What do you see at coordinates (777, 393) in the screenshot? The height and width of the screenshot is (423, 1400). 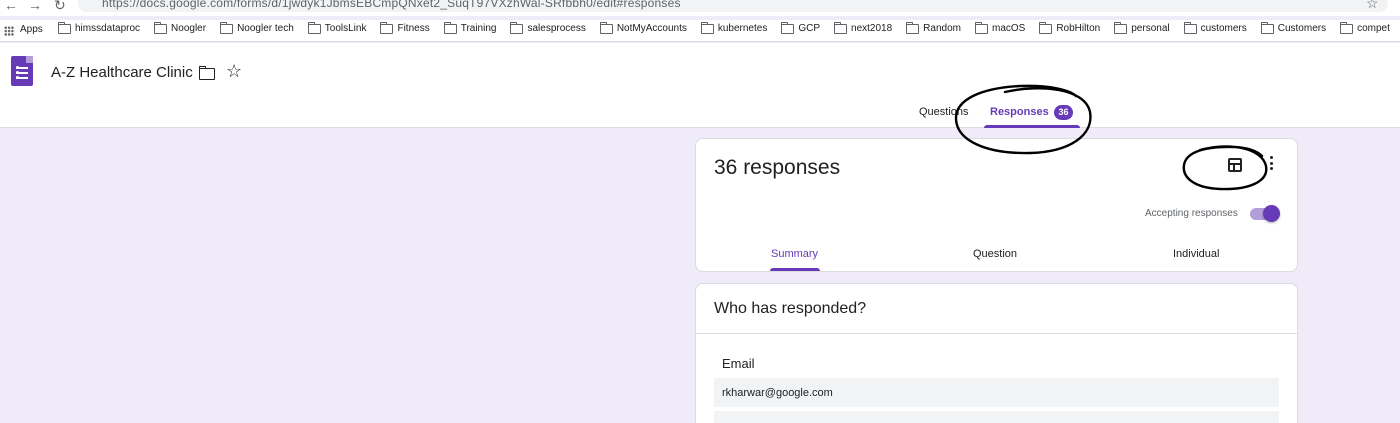 I see `email-value: rkharwar@google.com` at bounding box center [777, 393].